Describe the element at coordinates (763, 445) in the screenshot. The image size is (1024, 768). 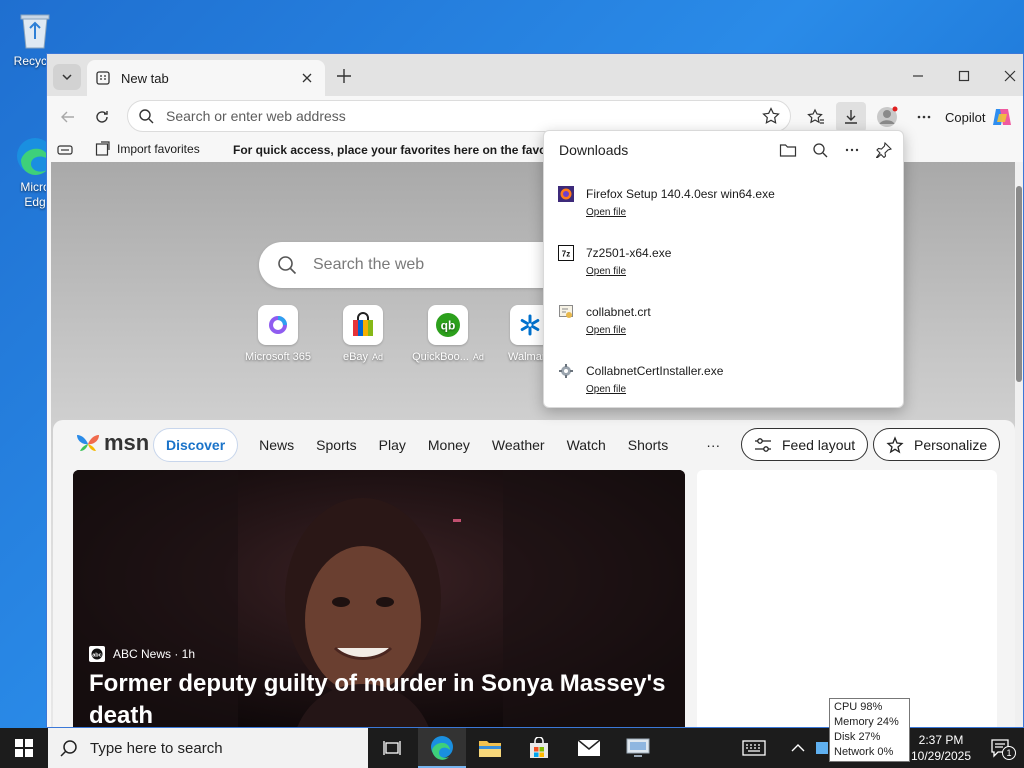
I see `sliders-icon` at that location.